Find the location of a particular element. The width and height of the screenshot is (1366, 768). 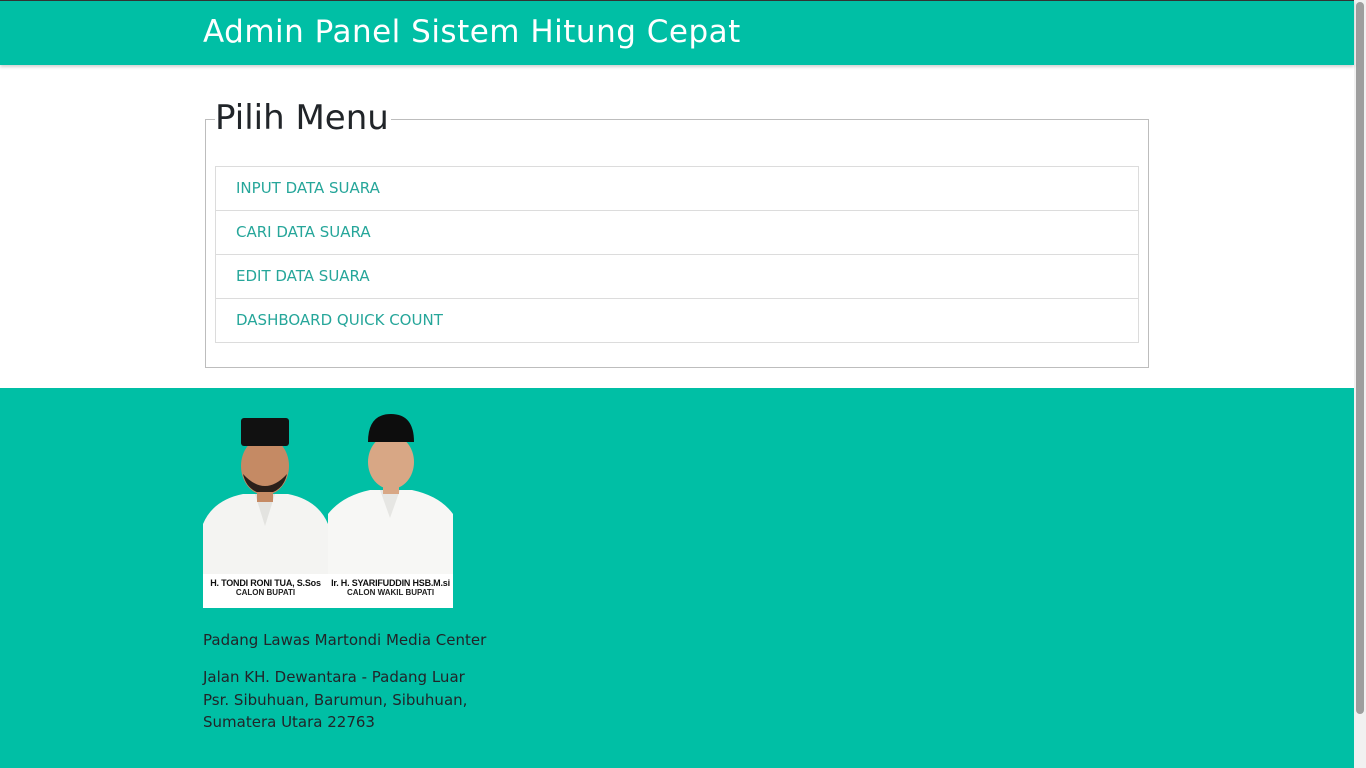

candidate-name: Ir. H. SYARIFUDDIN HSB.M.si is located at coordinates (390, 583).